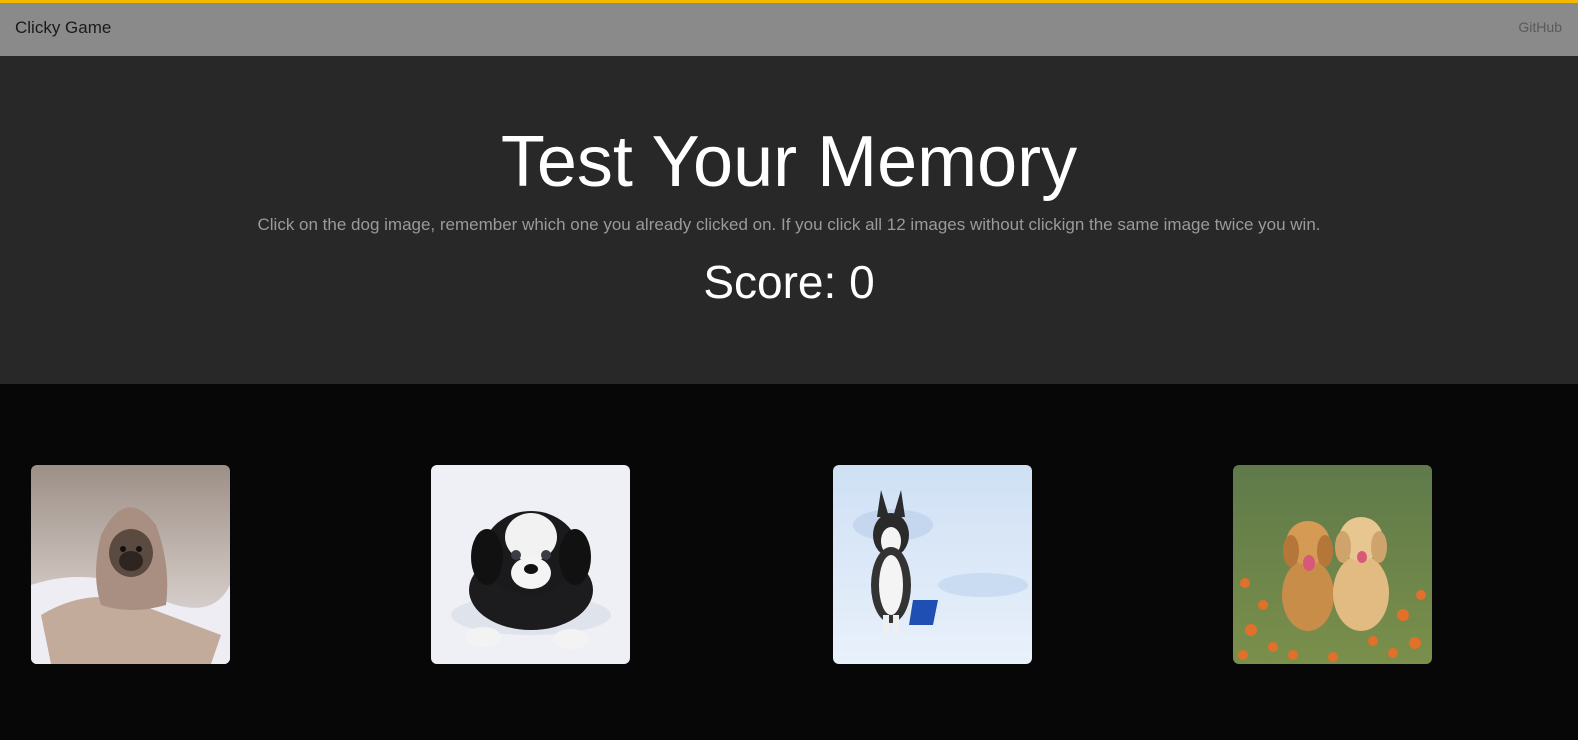 This screenshot has width=1578, height=740. What do you see at coordinates (63, 28) in the screenshot?
I see `brand-title: Clicky Game` at bounding box center [63, 28].